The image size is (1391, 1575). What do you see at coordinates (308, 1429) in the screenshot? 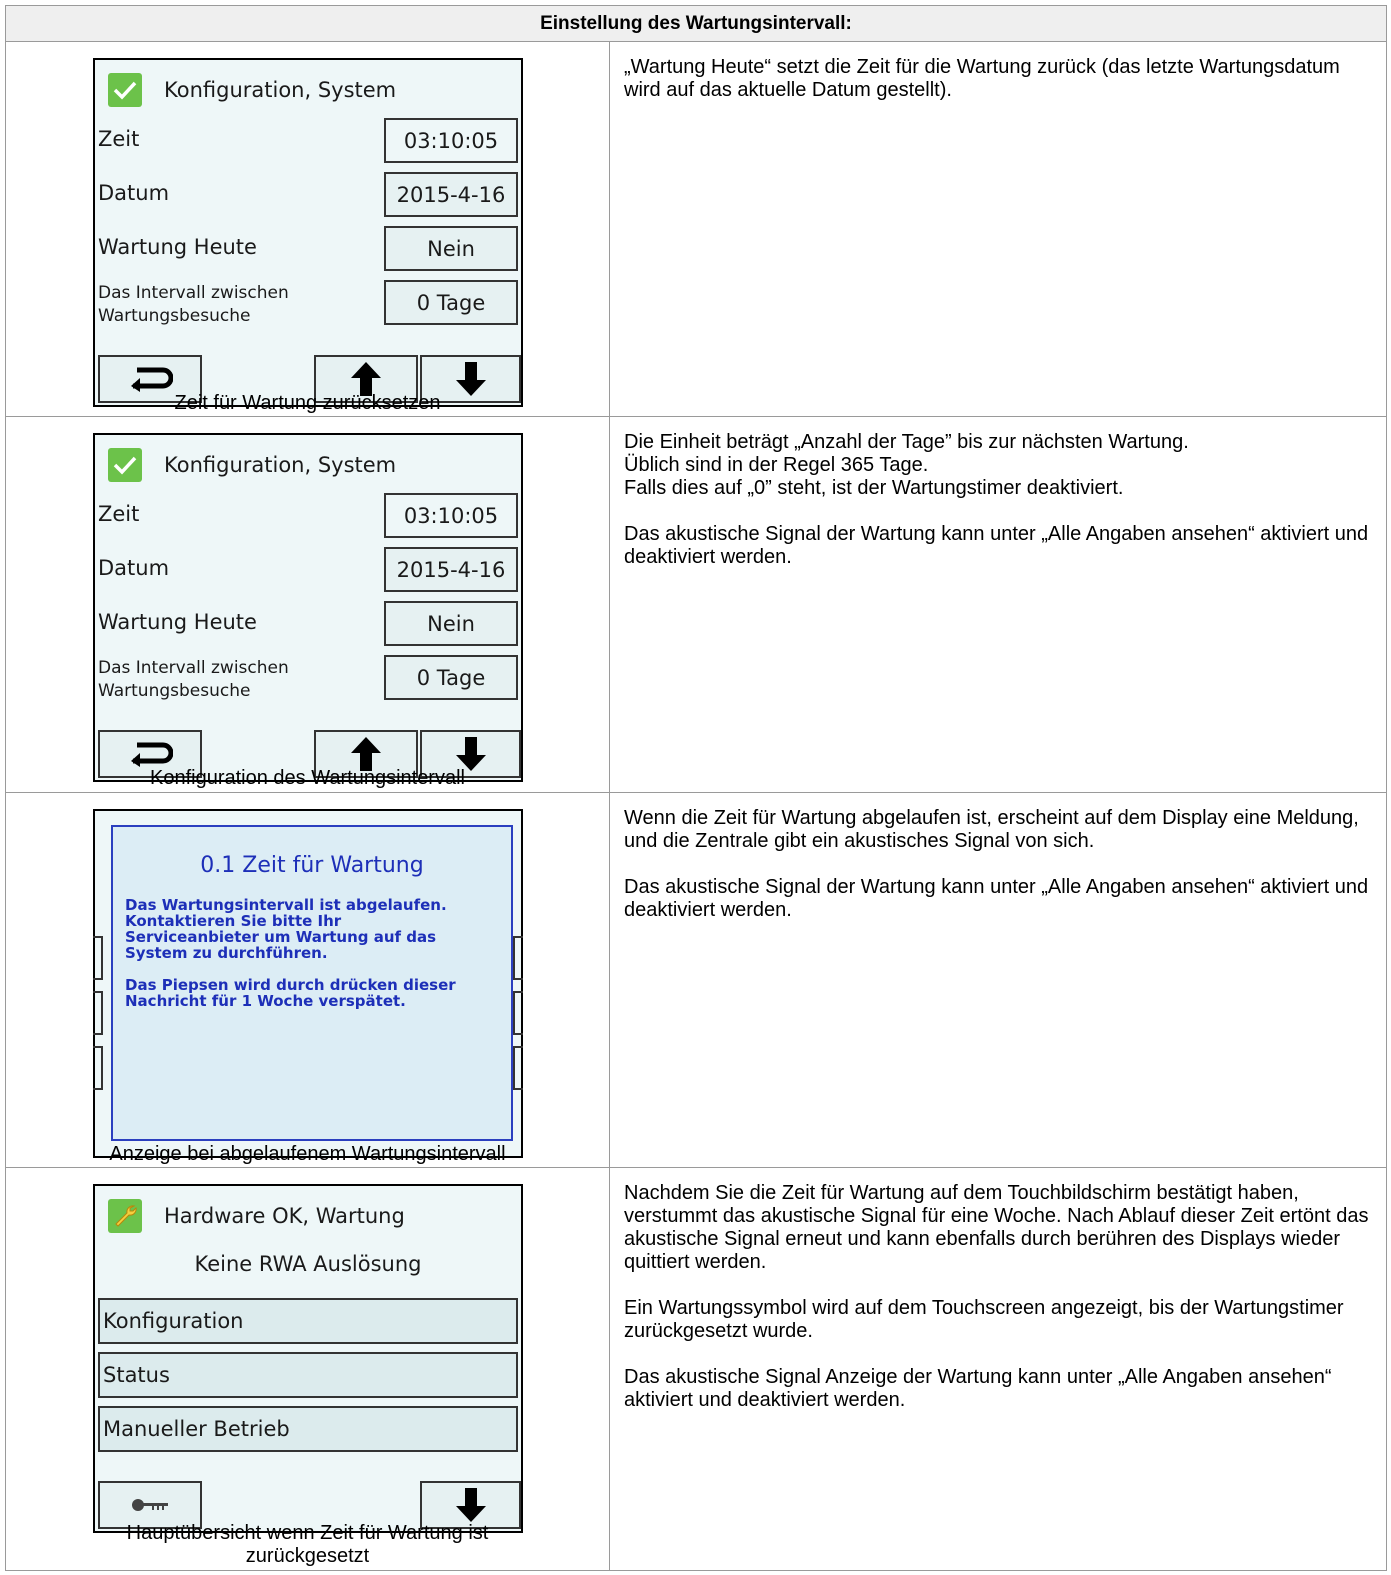
I see `menu-button-manueller-betrieb: Manueller Betrieb` at bounding box center [308, 1429].